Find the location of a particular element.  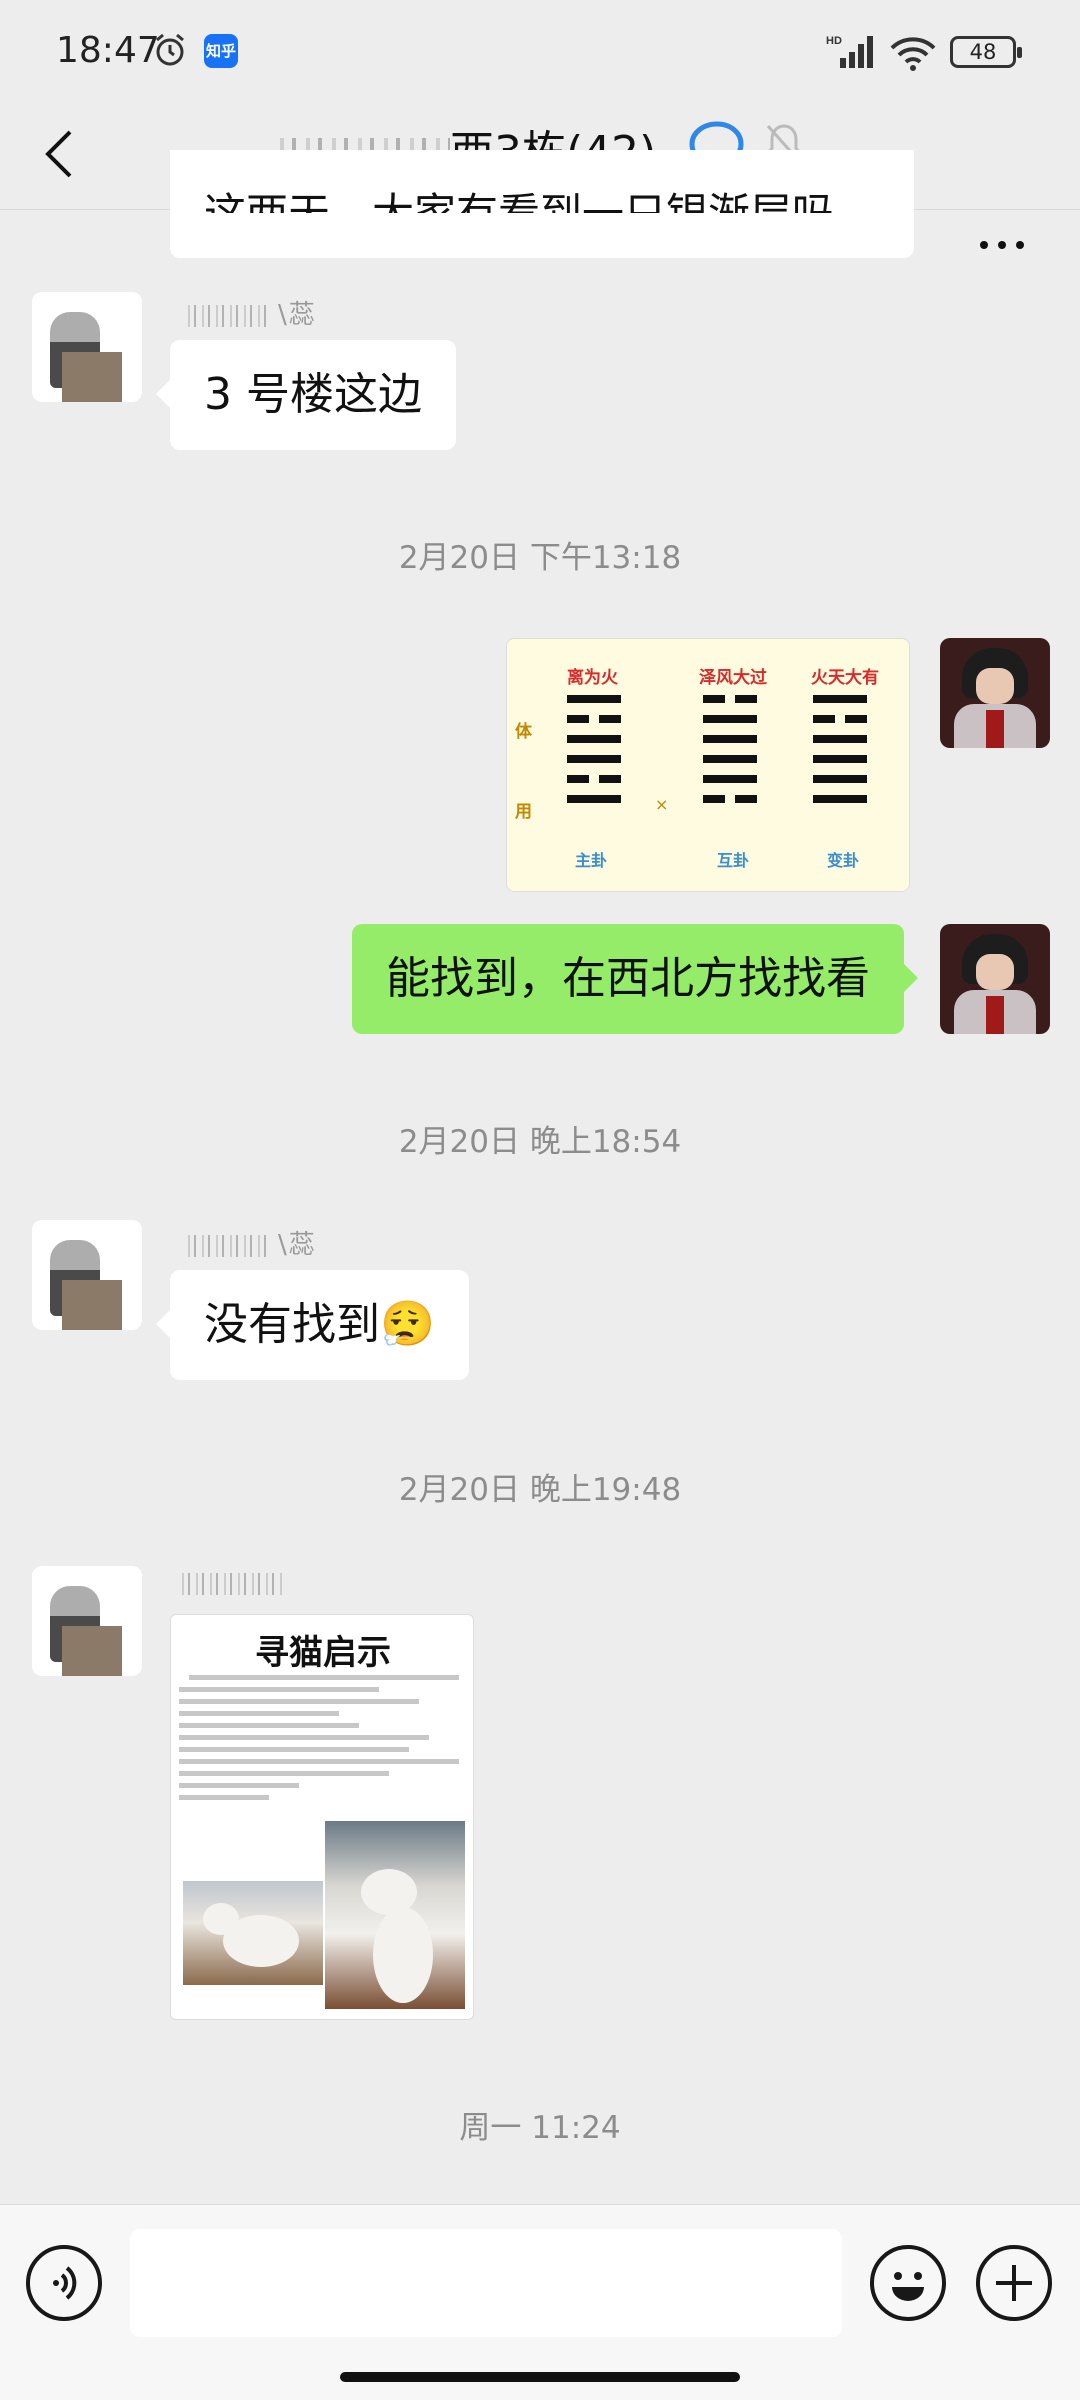

more-functions-button is located at coordinates (1014, 2283).